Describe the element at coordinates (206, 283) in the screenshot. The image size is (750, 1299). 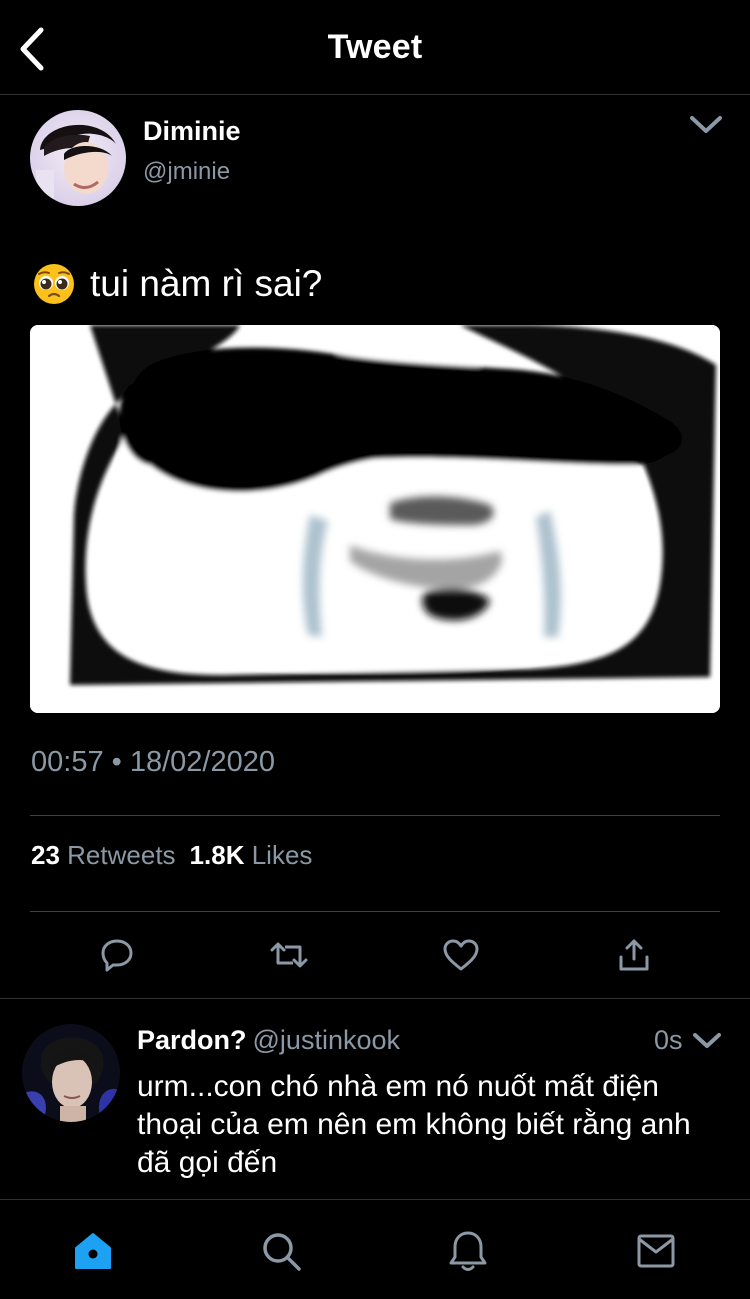
I see `tweet-text: tui nàm rì sai?` at that location.